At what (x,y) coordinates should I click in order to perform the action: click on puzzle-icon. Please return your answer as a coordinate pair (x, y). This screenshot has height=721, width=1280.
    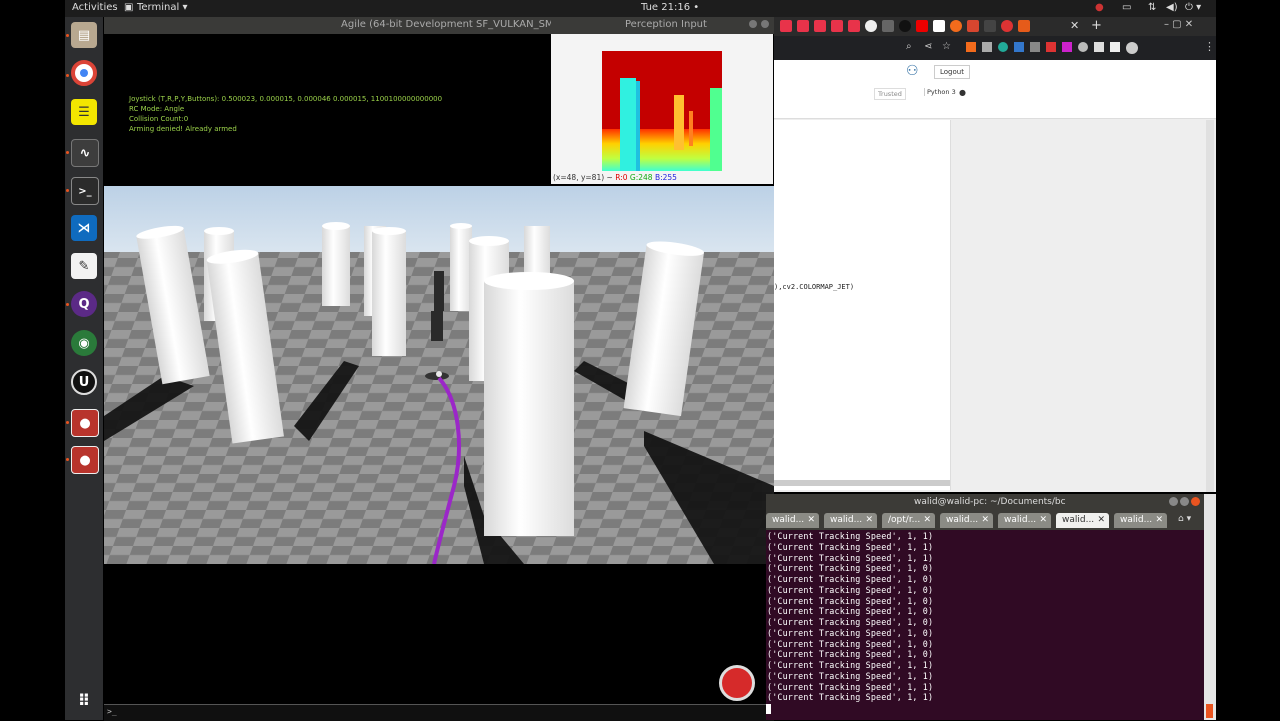
    Looking at the image, I should click on (1099, 47).